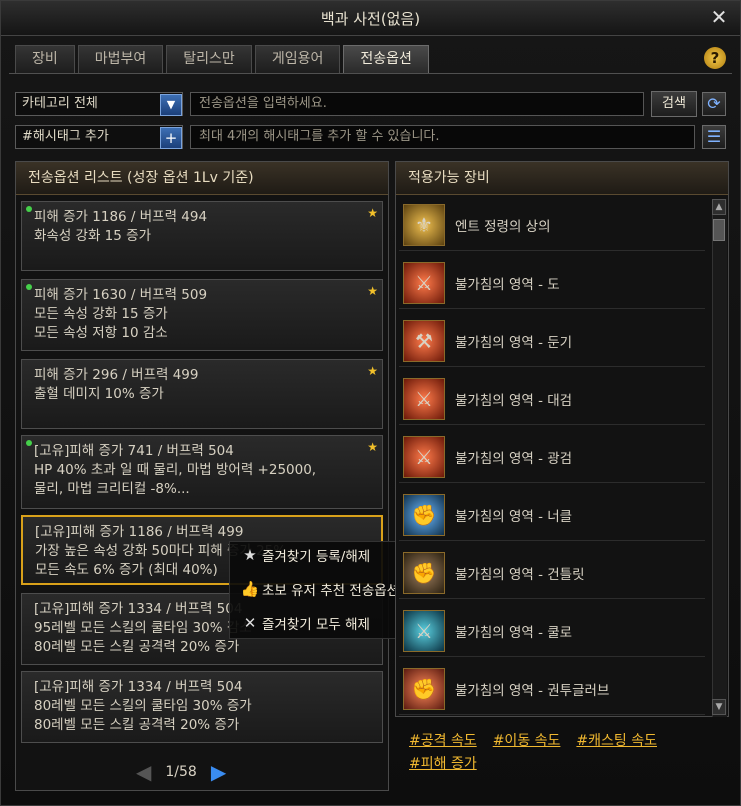 This screenshot has width=741, height=806. Describe the element at coordinates (45, 59) in the screenshot. I see `tab-equipment: 장비` at that location.